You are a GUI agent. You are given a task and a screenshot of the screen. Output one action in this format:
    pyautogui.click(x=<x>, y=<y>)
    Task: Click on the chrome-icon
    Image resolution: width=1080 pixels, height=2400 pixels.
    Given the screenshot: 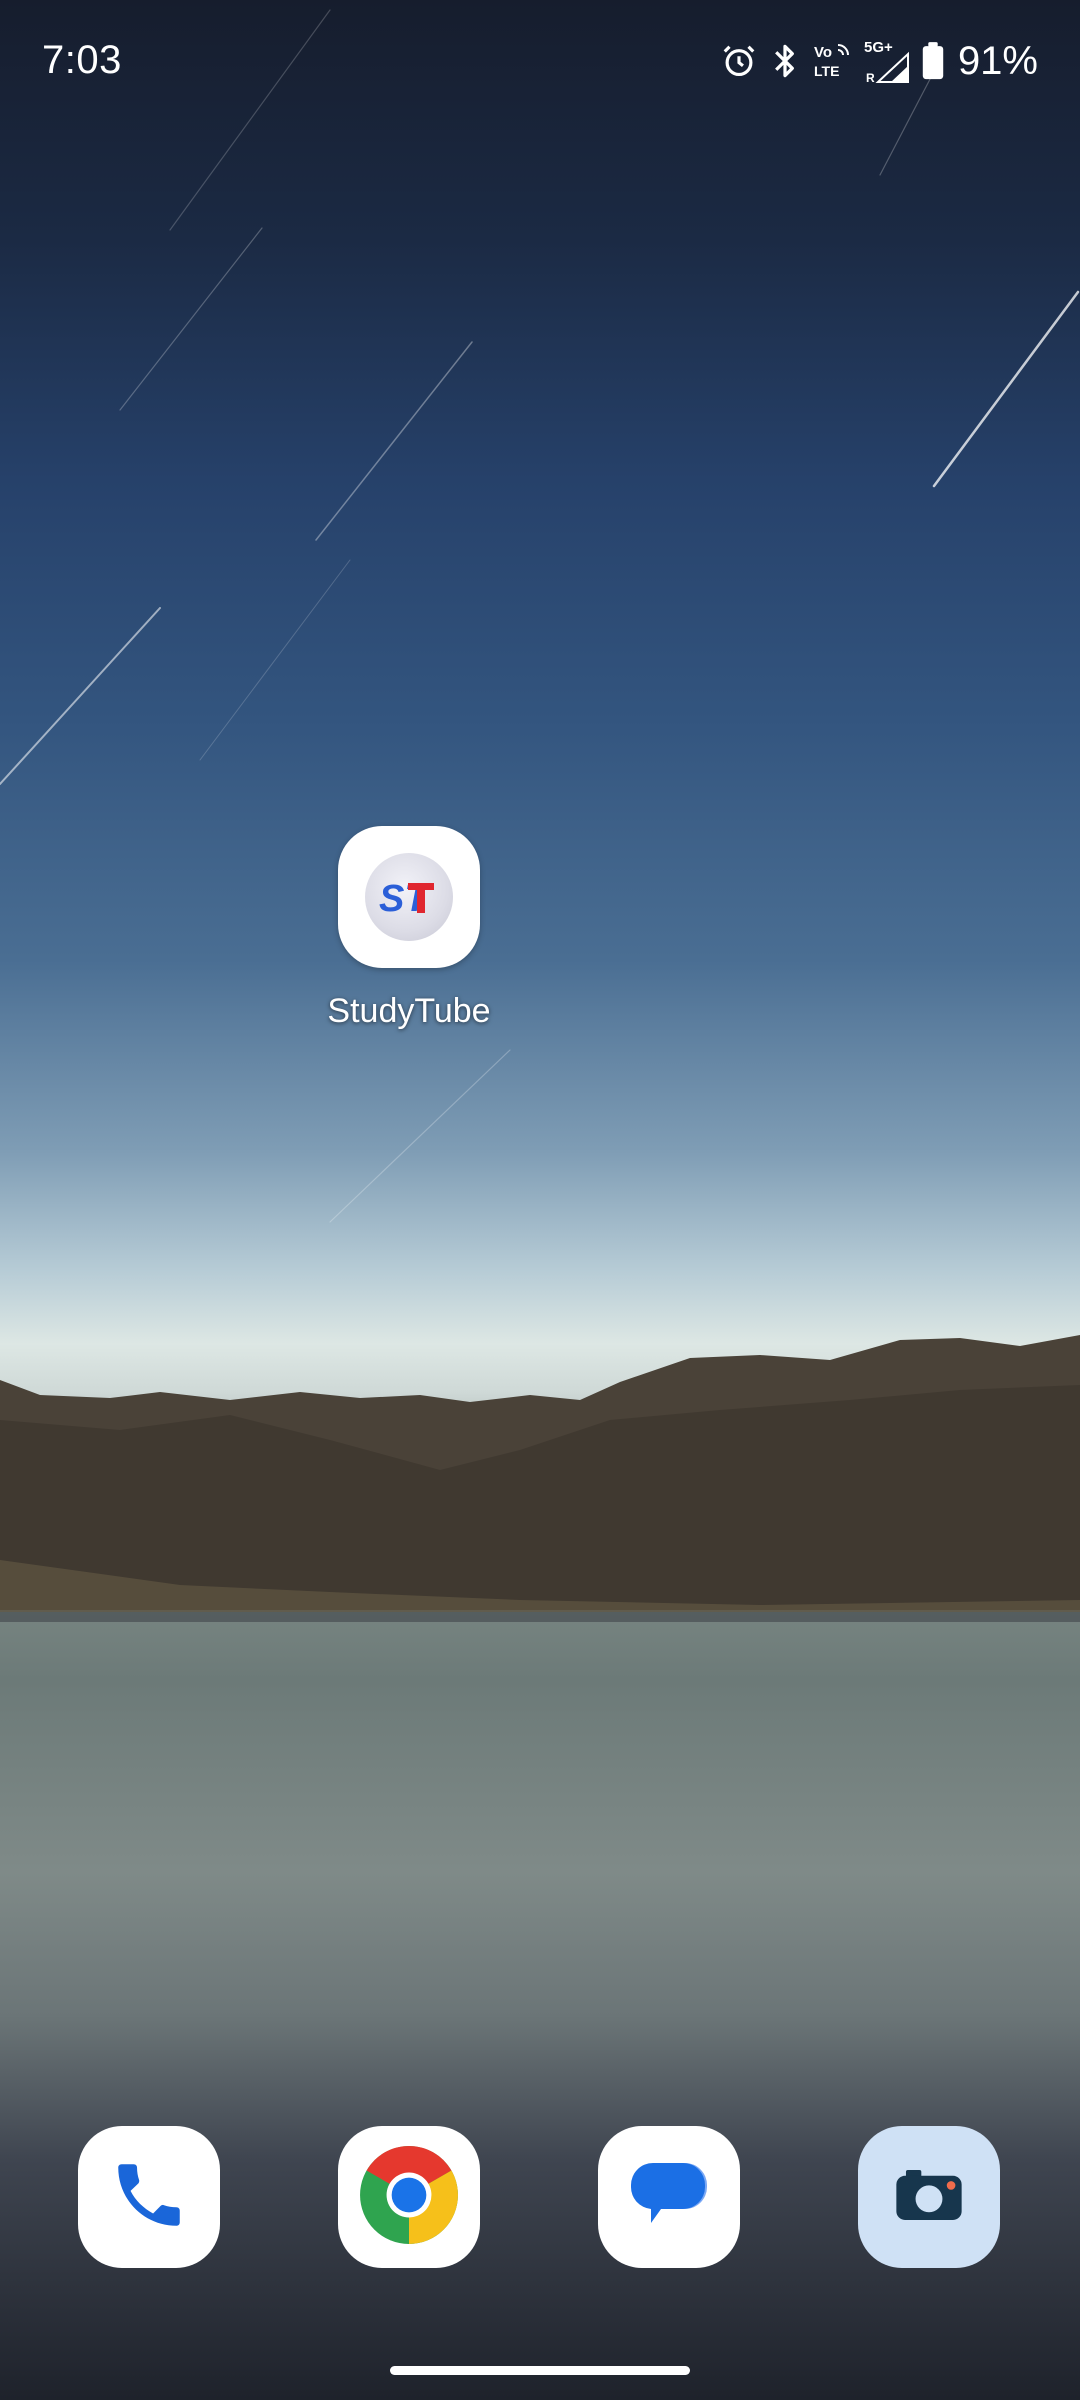 What is the action you would take?
    pyautogui.click(x=409, y=2197)
    